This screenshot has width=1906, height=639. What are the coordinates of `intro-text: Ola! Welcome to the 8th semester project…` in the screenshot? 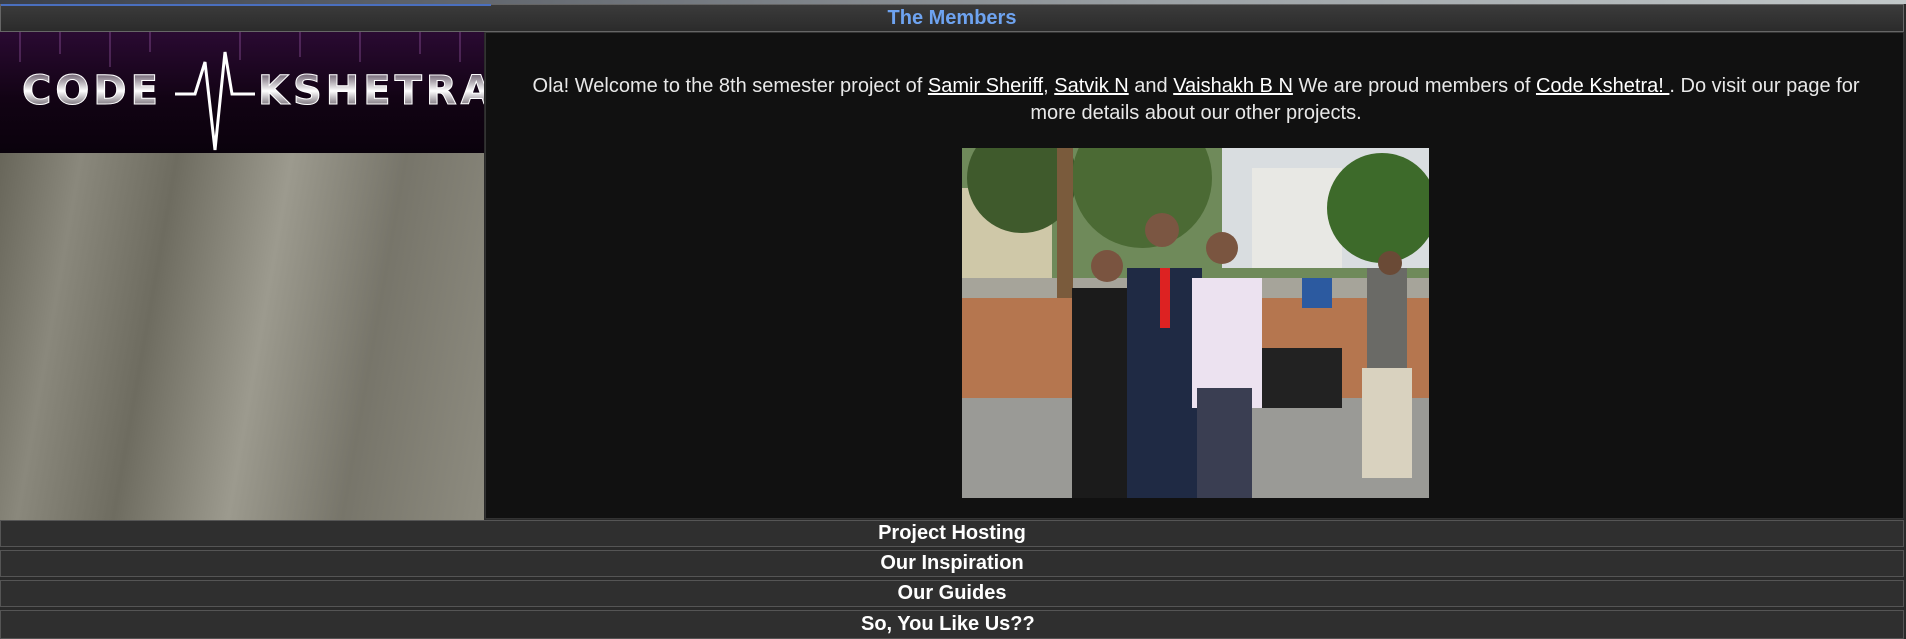 It's located at (730, 86).